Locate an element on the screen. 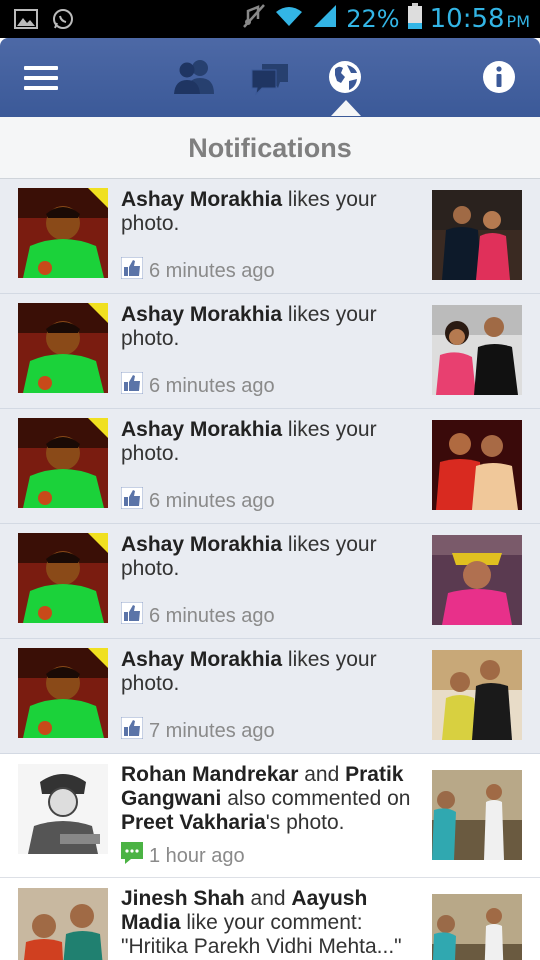  comment-icon is located at coordinates (132, 856).